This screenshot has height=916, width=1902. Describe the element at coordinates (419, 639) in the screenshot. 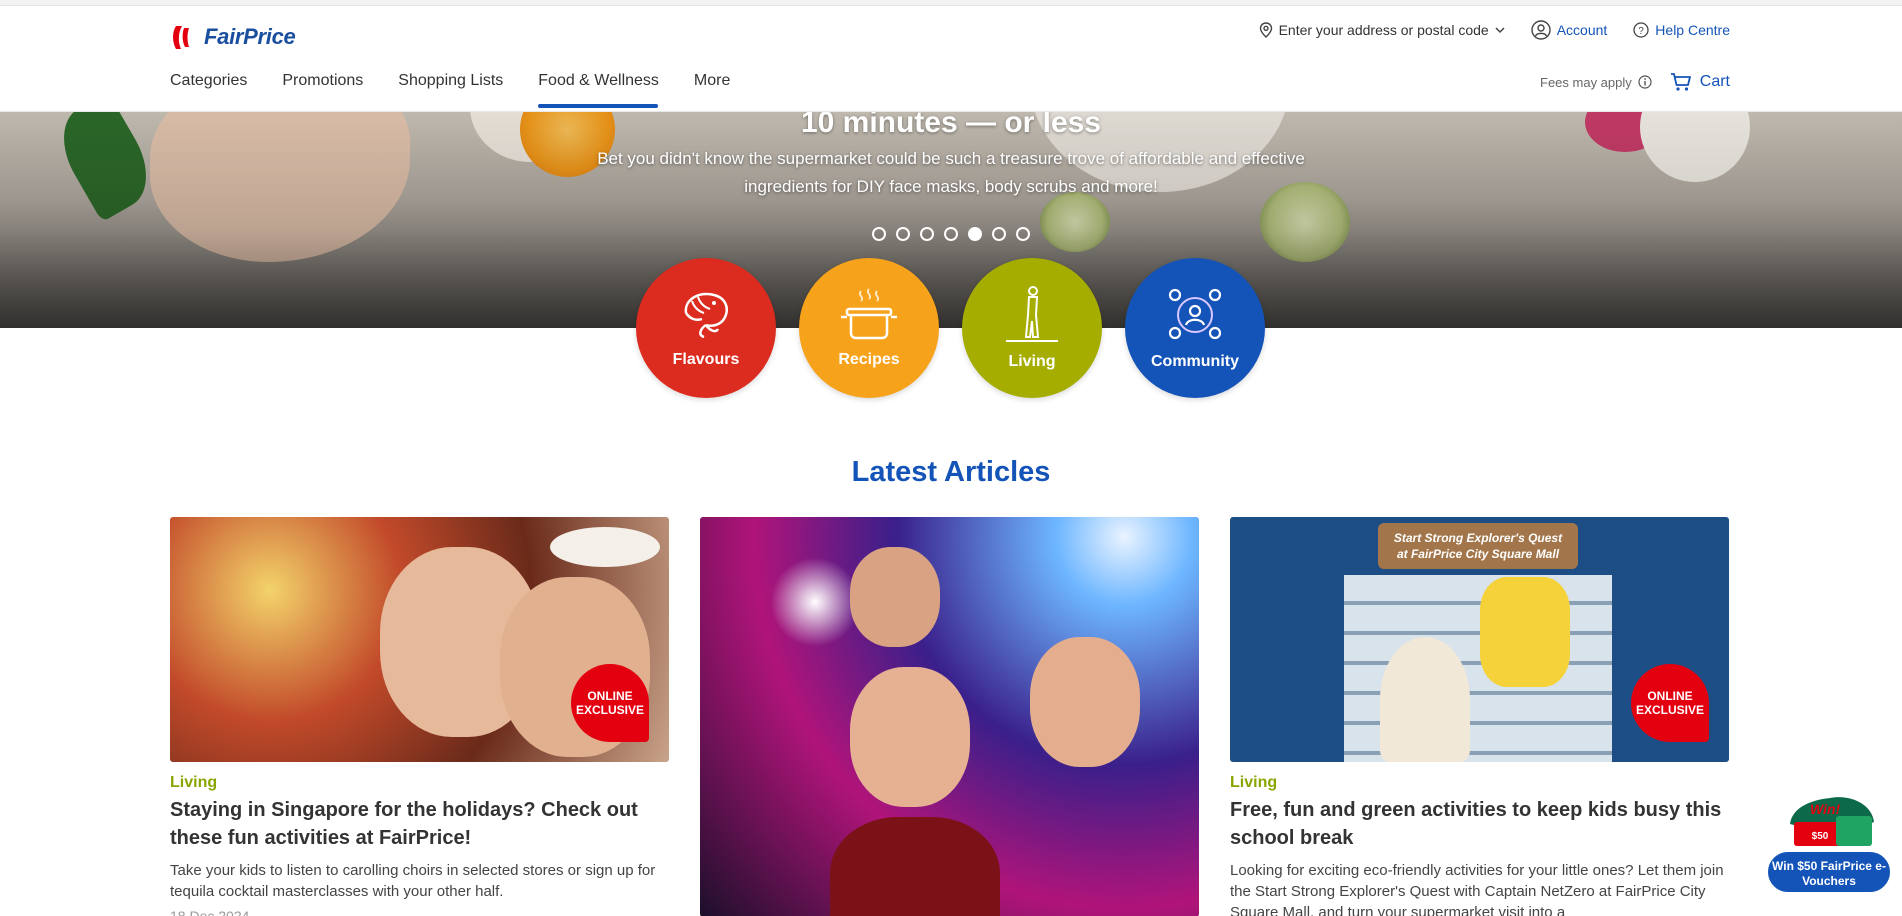

I see `article-image: ONLINE EXCLUSIVE` at that location.